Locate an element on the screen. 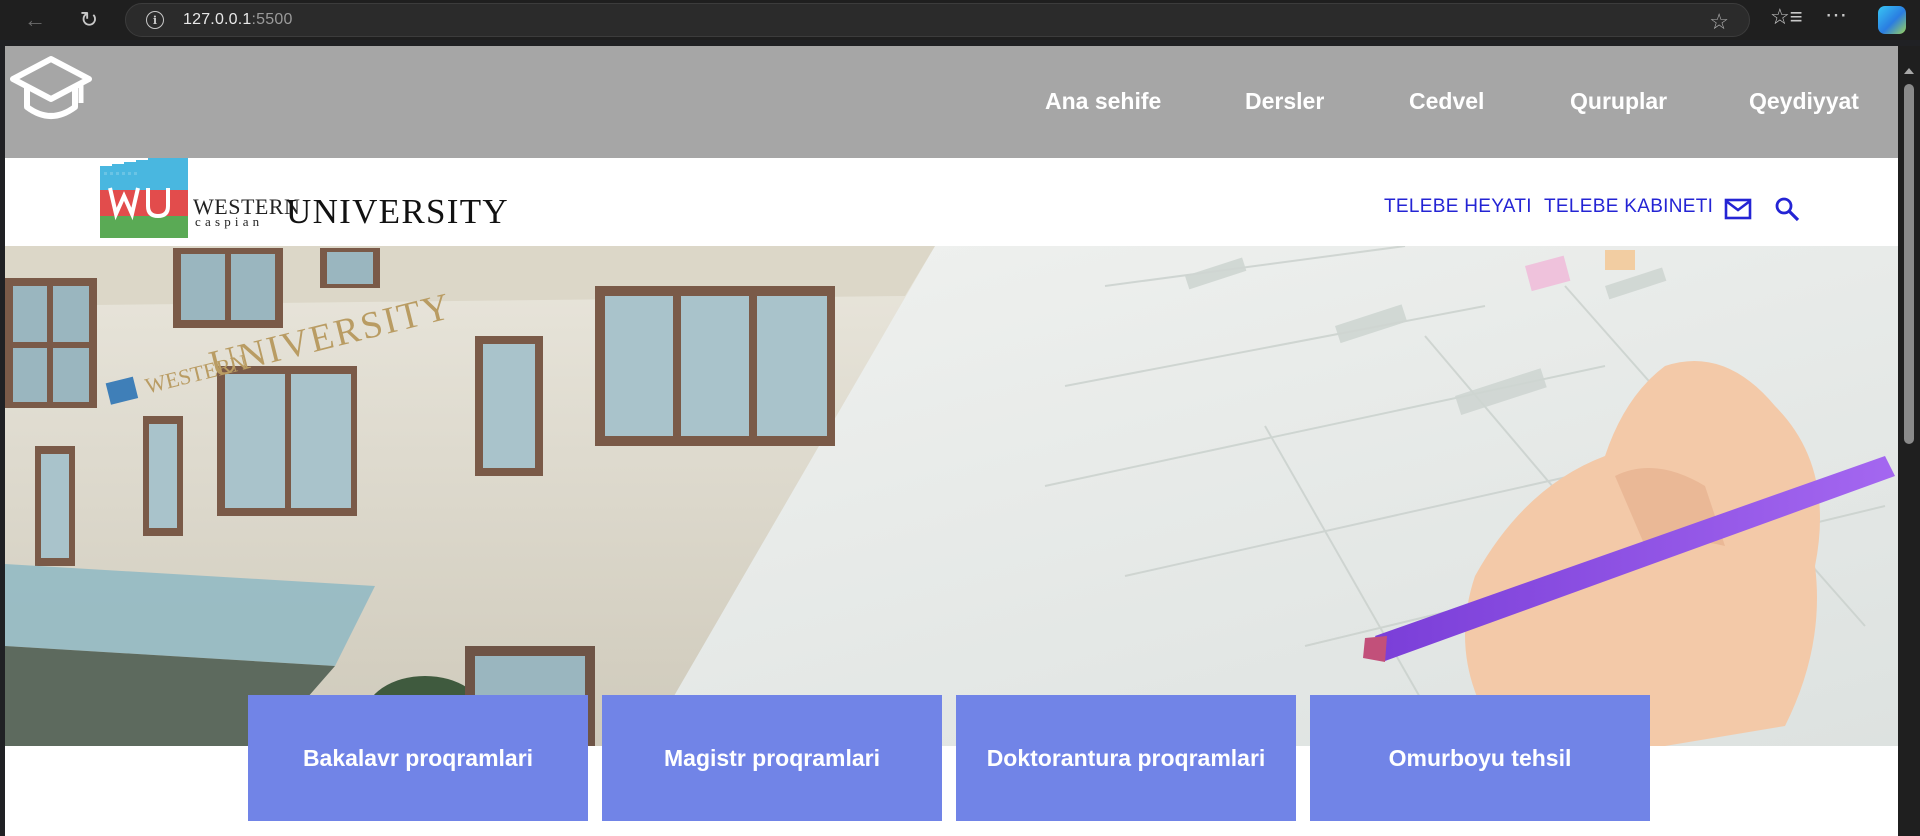  copilot-icon is located at coordinates (1892, 20).